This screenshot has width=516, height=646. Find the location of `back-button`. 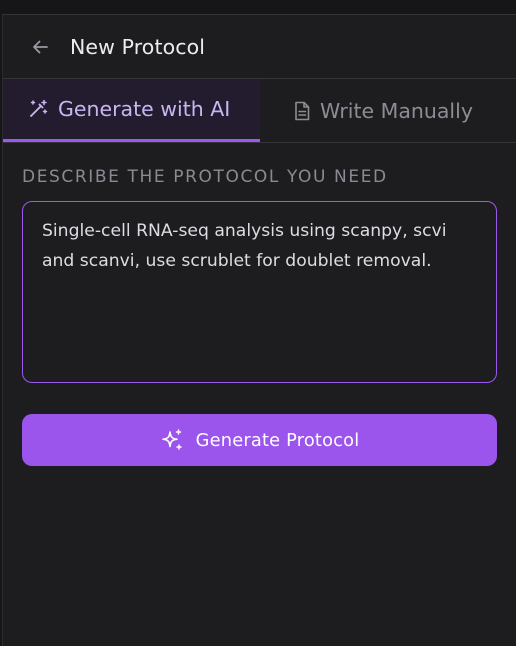

back-button is located at coordinates (40, 47).